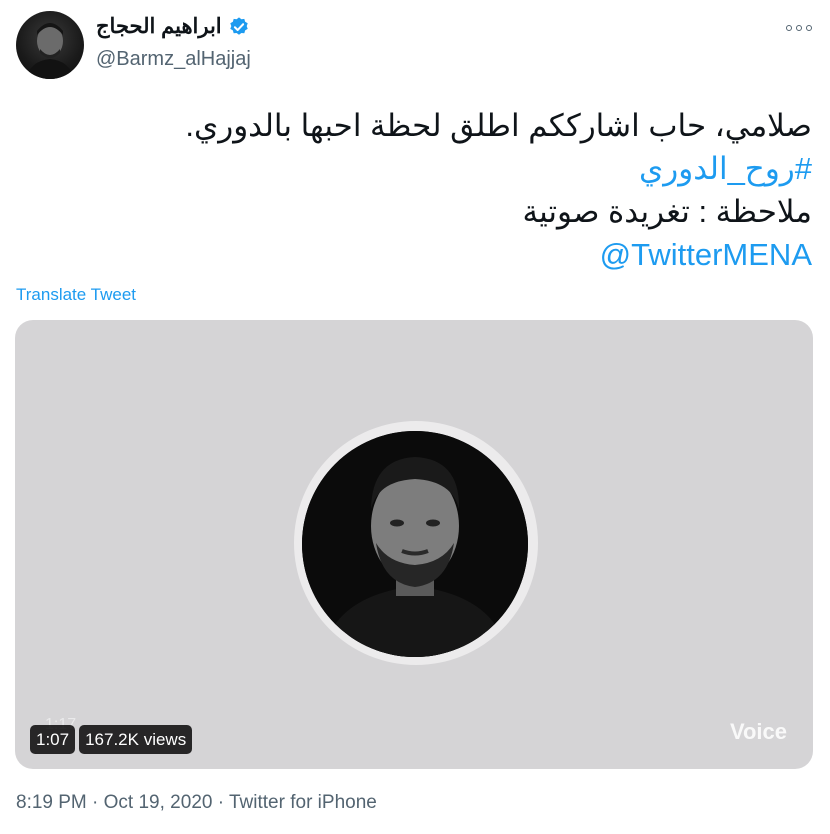 This screenshot has height=834, width=830. I want to click on more-icon, so click(799, 28).